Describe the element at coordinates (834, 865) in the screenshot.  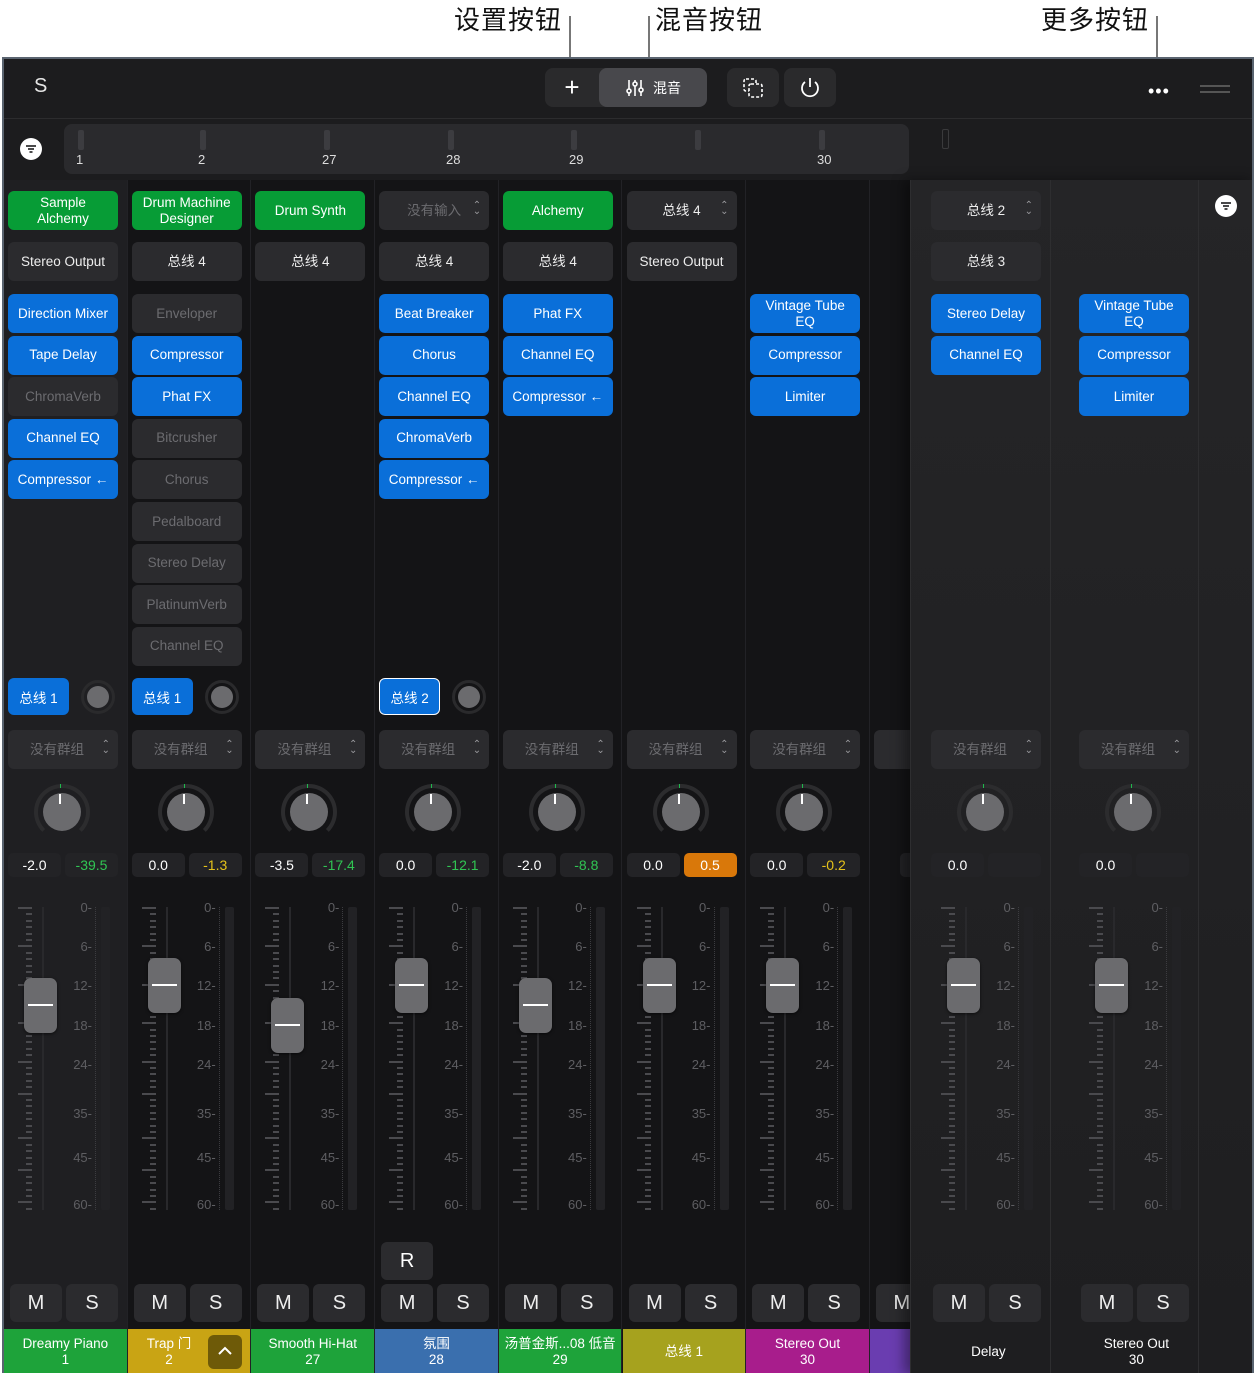
I see `peak-display: -0.2` at that location.